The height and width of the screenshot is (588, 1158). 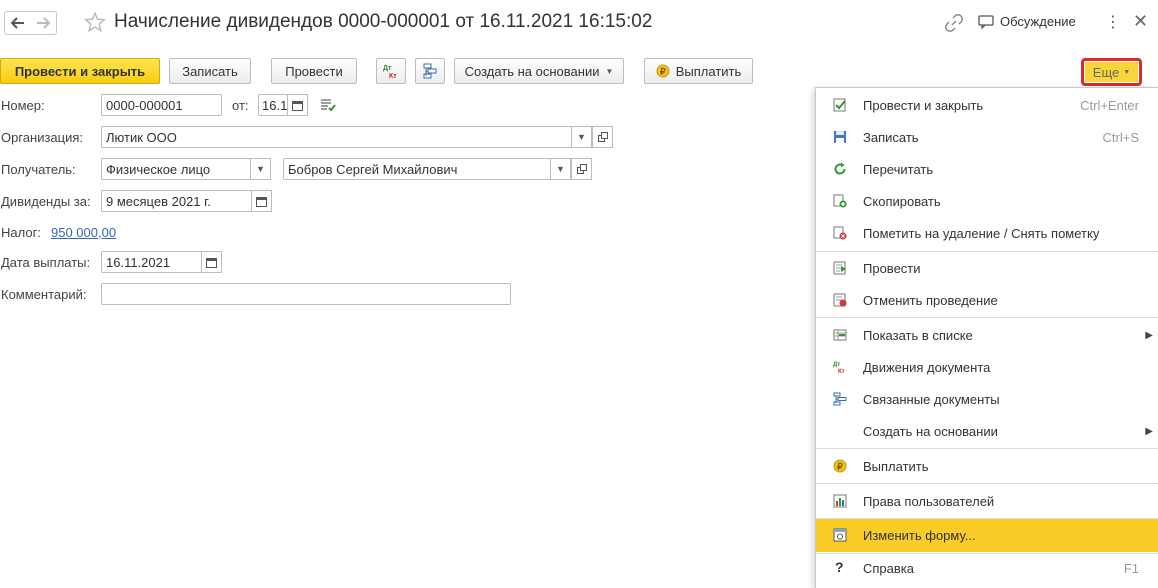 What do you see at coordinates (987, 169) in the screenshot?
I see `menu-item-reload: Перечитать` at bounding box center [987, 169].